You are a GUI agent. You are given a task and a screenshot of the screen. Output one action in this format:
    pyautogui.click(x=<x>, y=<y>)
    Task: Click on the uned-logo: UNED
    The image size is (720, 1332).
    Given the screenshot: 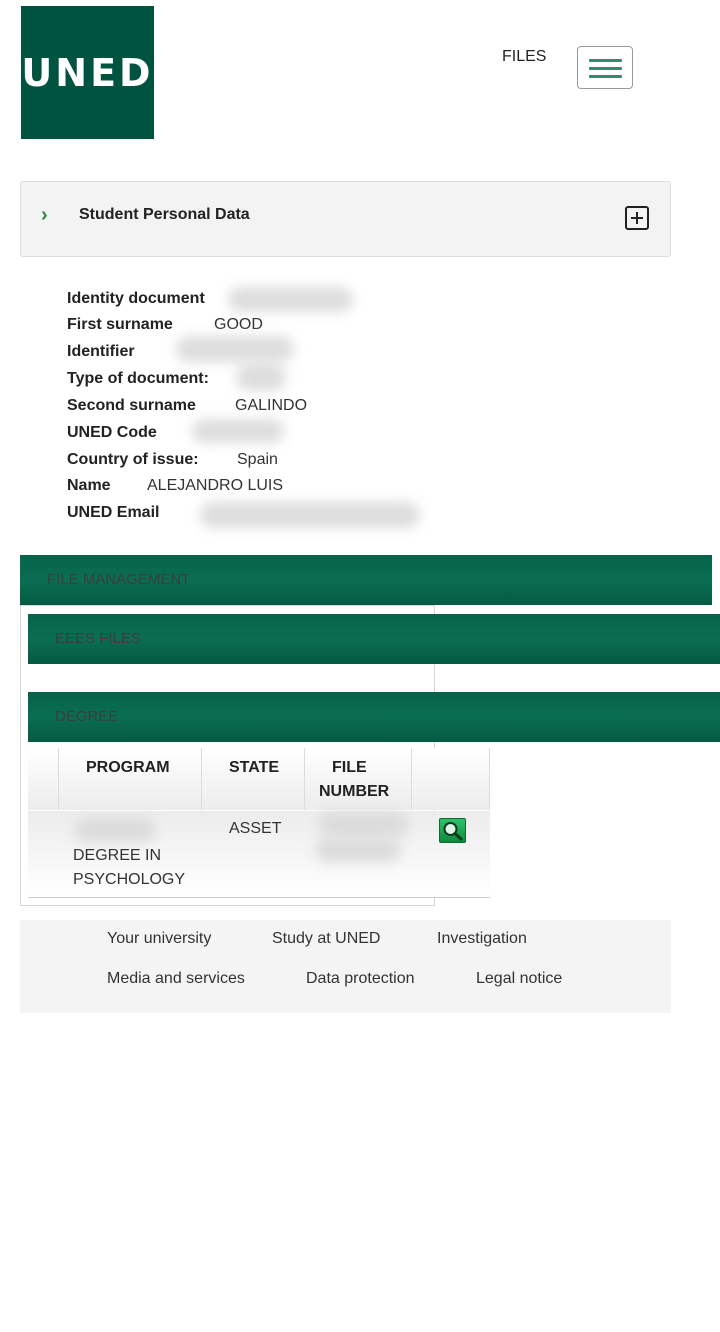 What is the action you would take?
    pyautogui.click(x=87, y=72)
    